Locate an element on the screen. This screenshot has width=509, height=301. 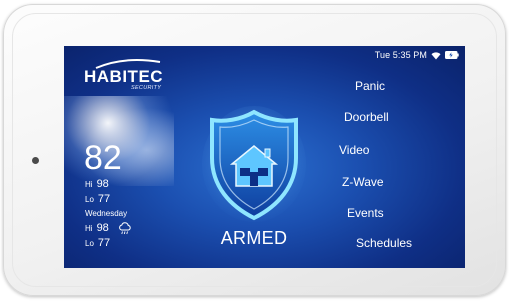
today-lo-value: 77 is located at coordinates (104, 199).